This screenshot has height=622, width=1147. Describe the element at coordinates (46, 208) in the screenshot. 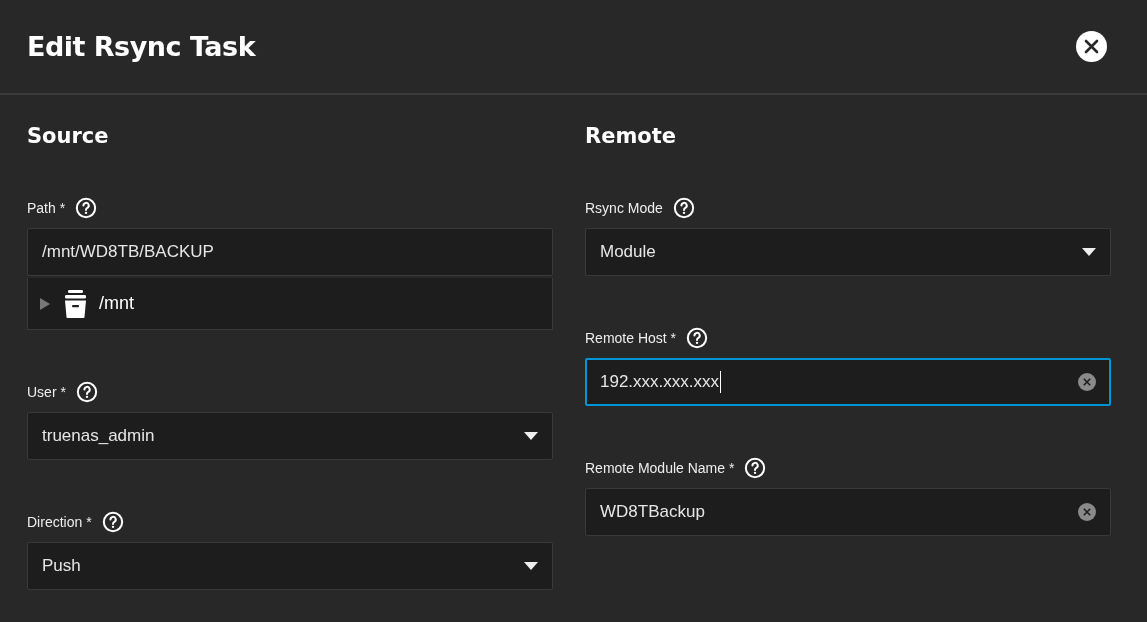

I see `field-label: Path *` at that location.